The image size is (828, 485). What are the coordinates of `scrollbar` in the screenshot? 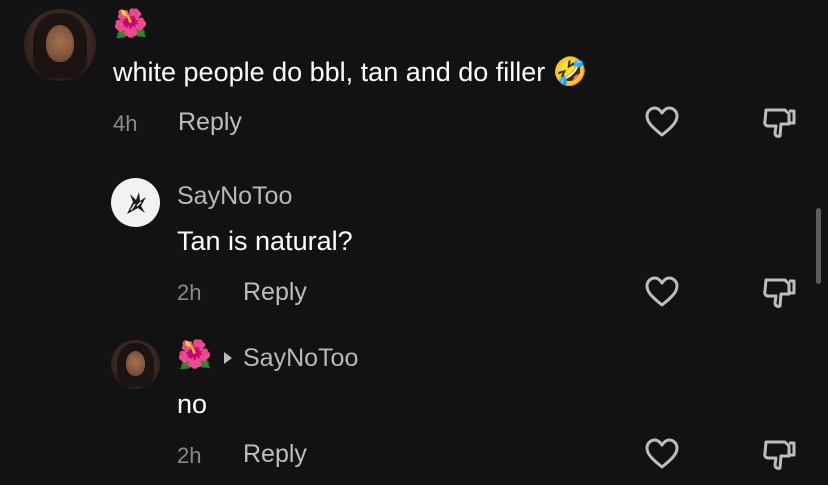 It's located at (818, 246).